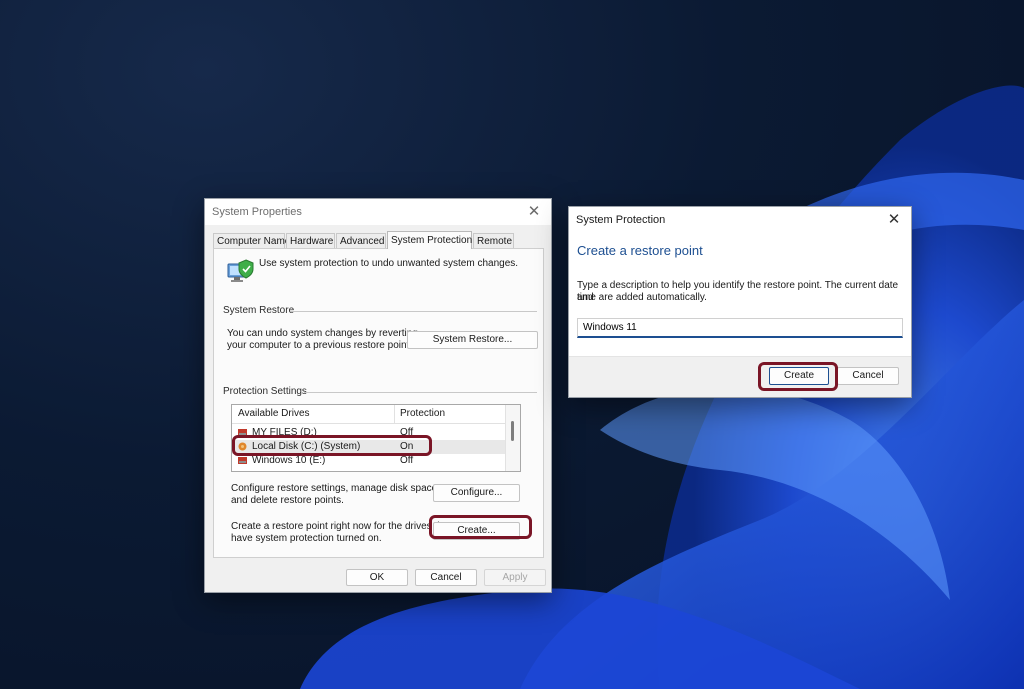  I want to click on dialog-footer: Create Cancel, so click(740, 376).